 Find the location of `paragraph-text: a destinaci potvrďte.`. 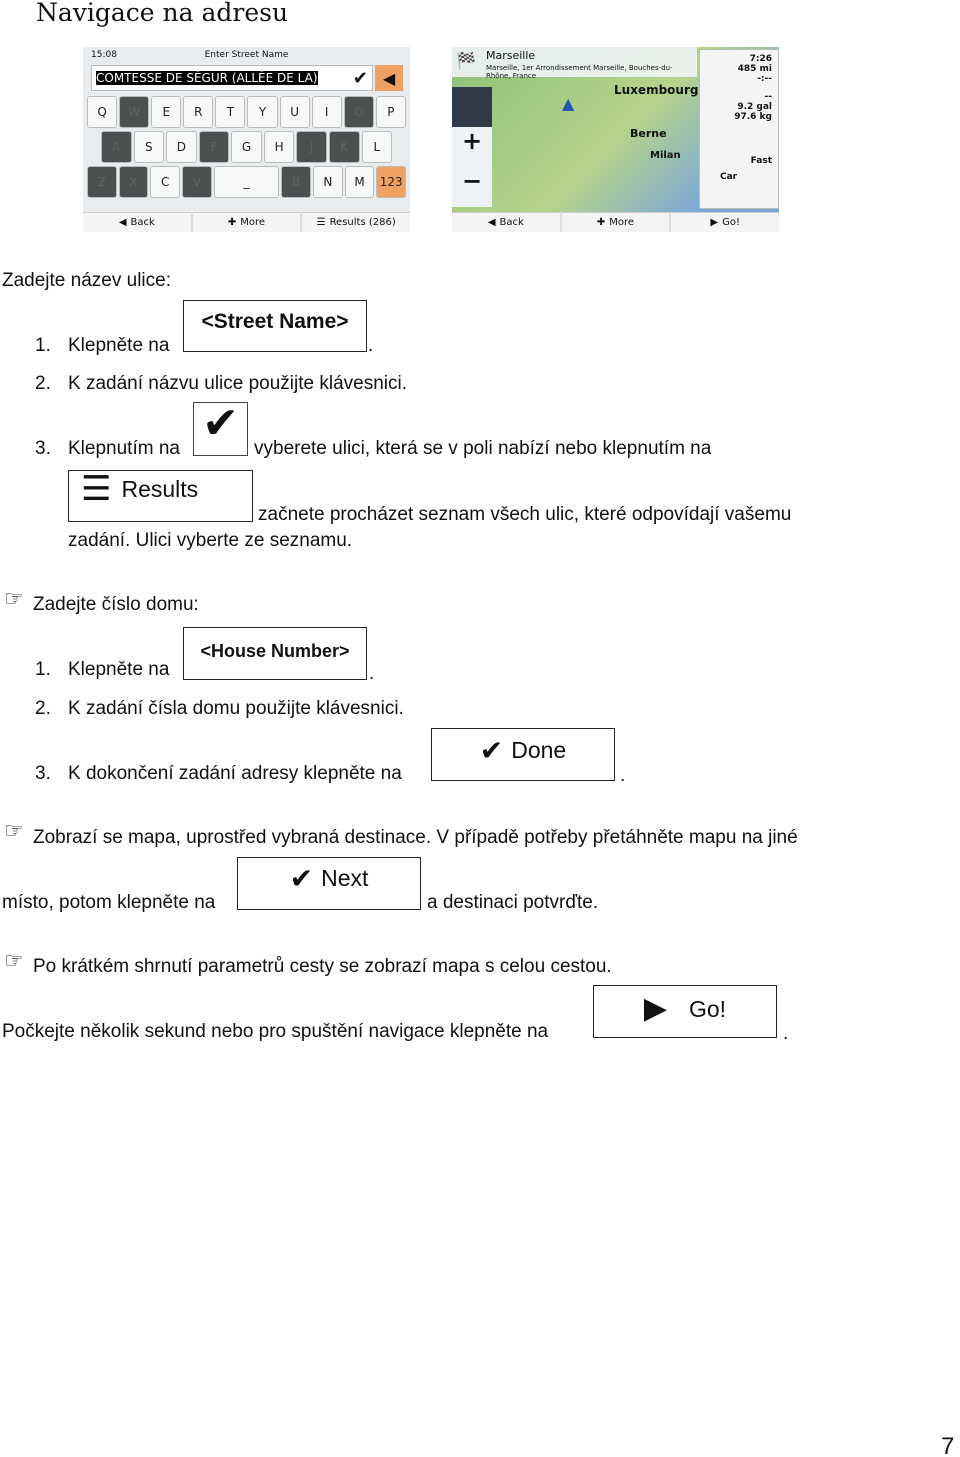

paragraph-text: a destinaci potvrďte. is located at coordinates (513, 902).